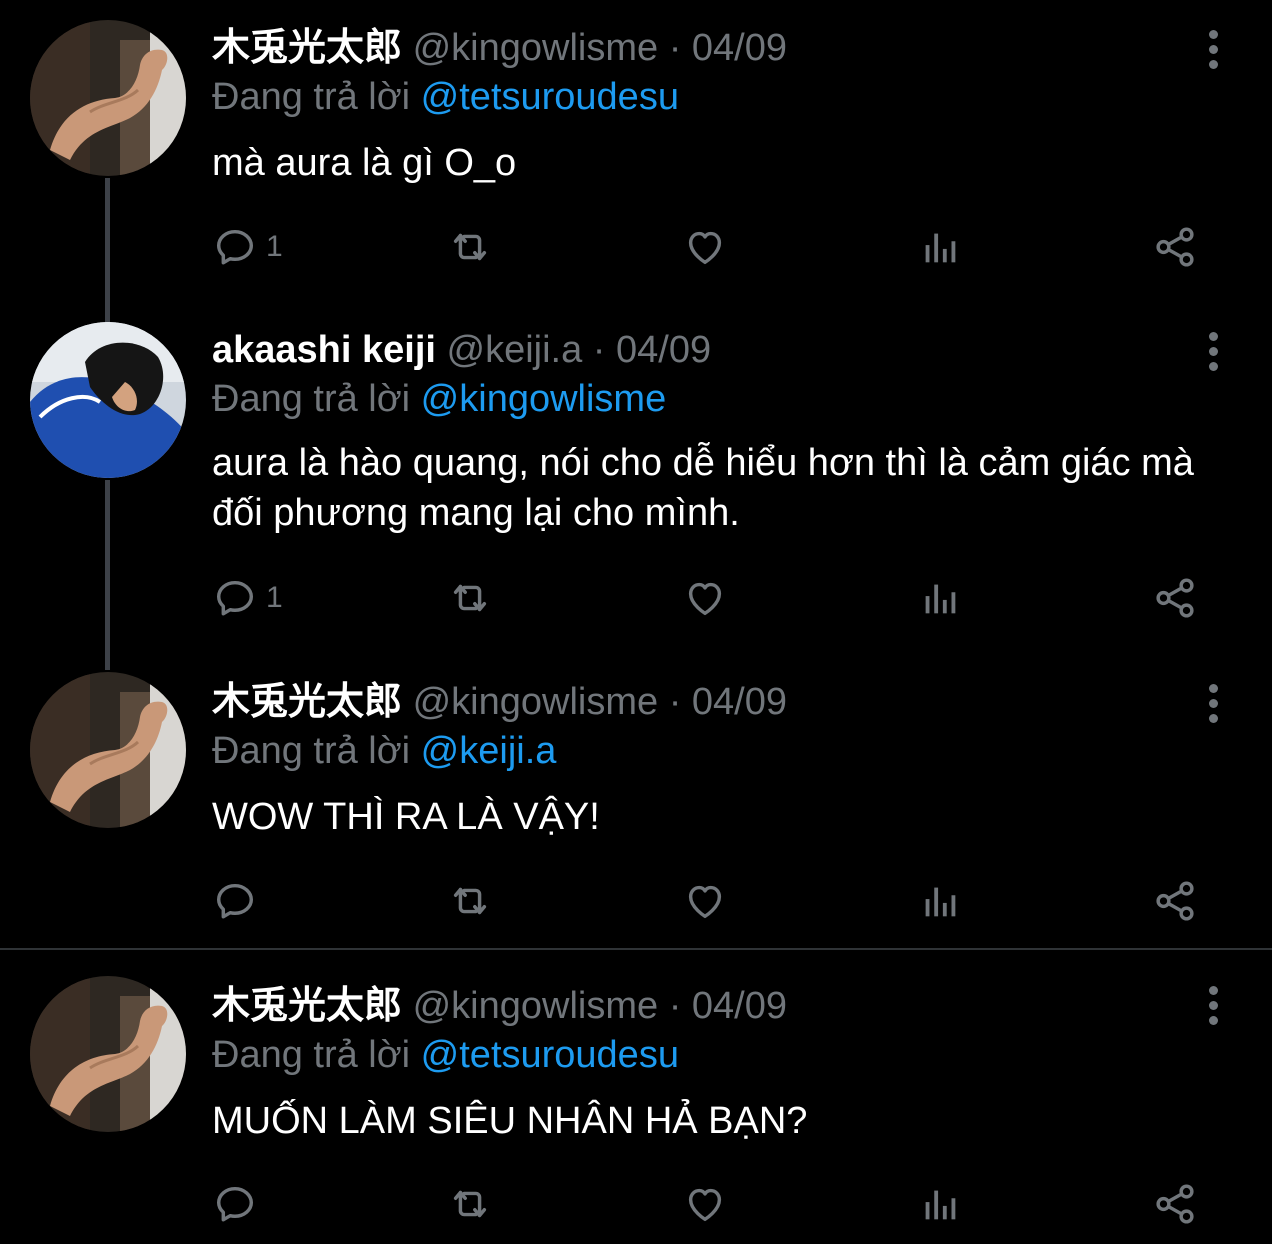 Image resolution: width=1272 pixels, height=1244 pixels. What do you see at coordinates (515, 350) in the screenshot?
I see `user-handle: @keiji.a` at bounding box center [515, 350].